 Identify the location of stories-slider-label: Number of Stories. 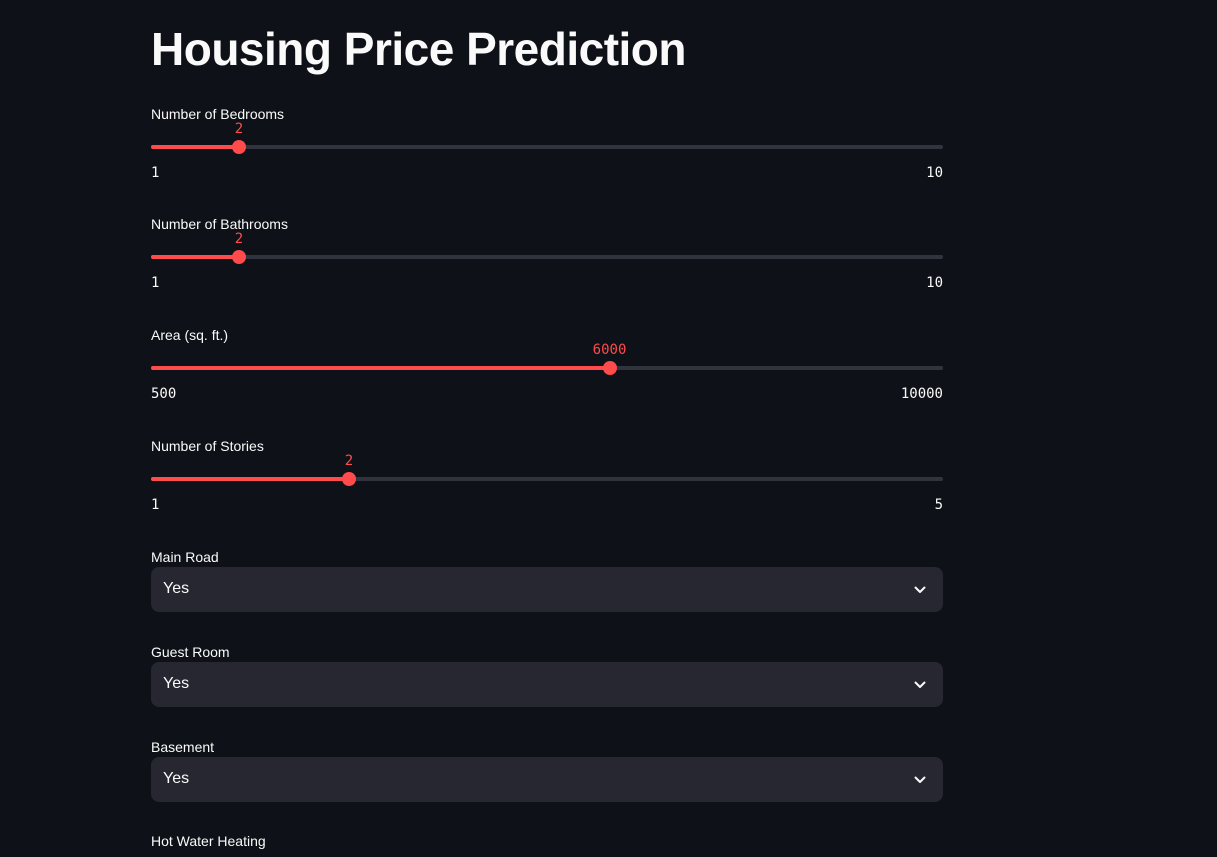
(207, 446).